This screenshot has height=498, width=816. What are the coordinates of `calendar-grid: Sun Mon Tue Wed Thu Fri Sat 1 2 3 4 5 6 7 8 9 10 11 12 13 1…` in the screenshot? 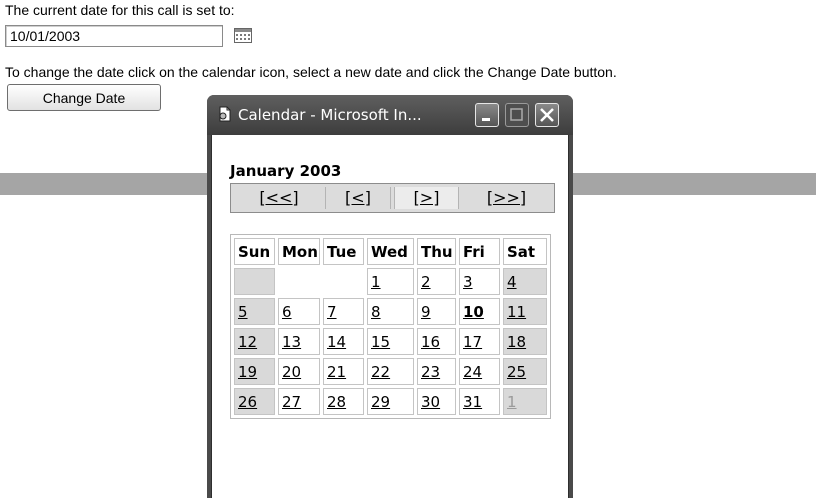 It's located at (390, 326).